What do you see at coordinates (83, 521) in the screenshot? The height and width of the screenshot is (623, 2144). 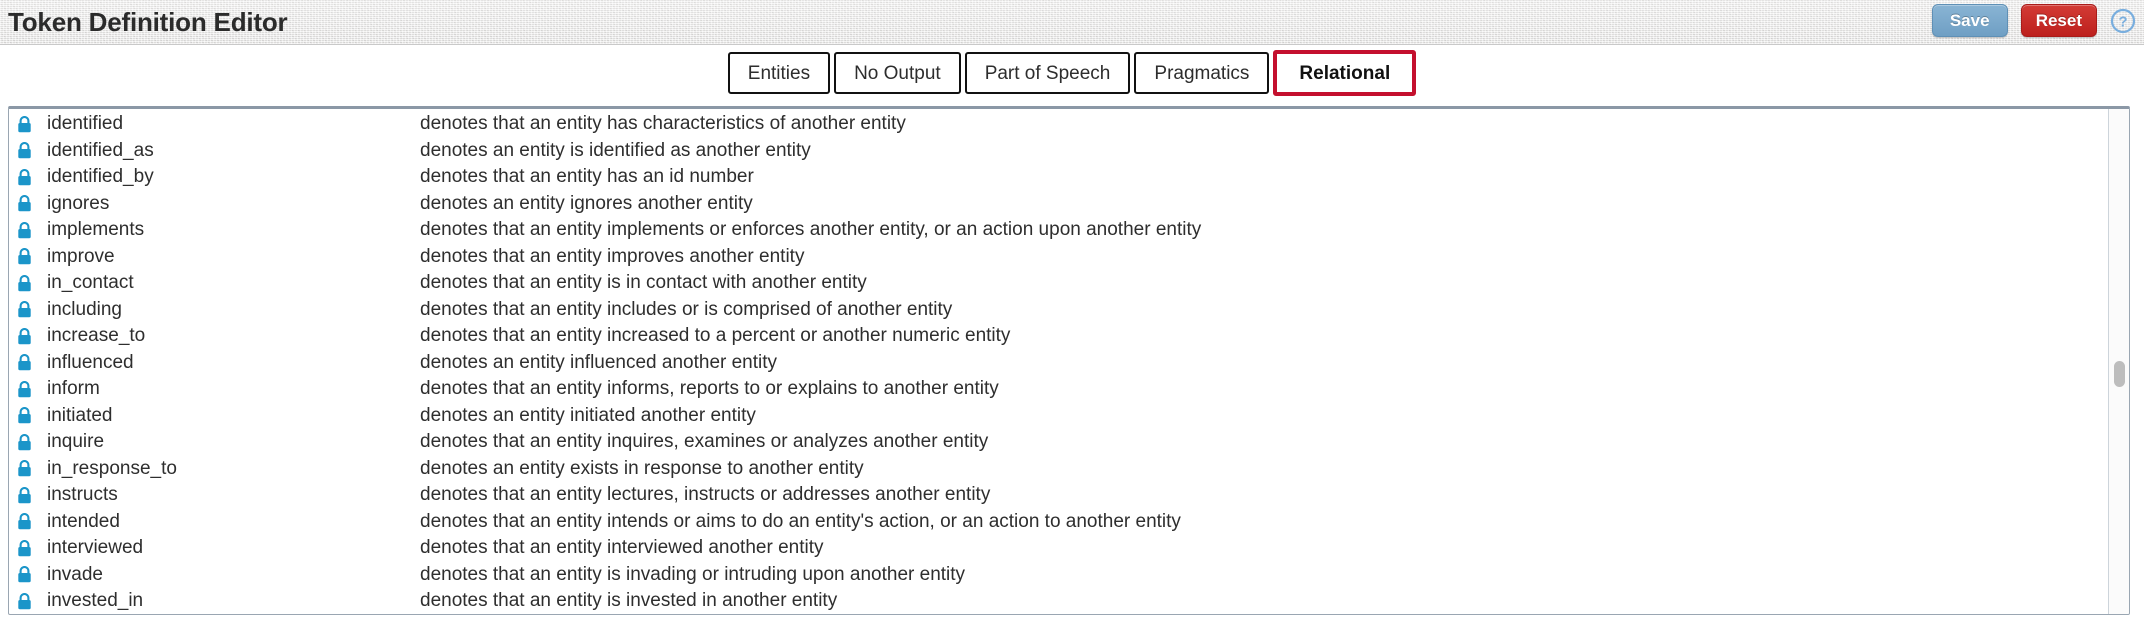 I see `token-name: intended` at bounding box center [83, 521].